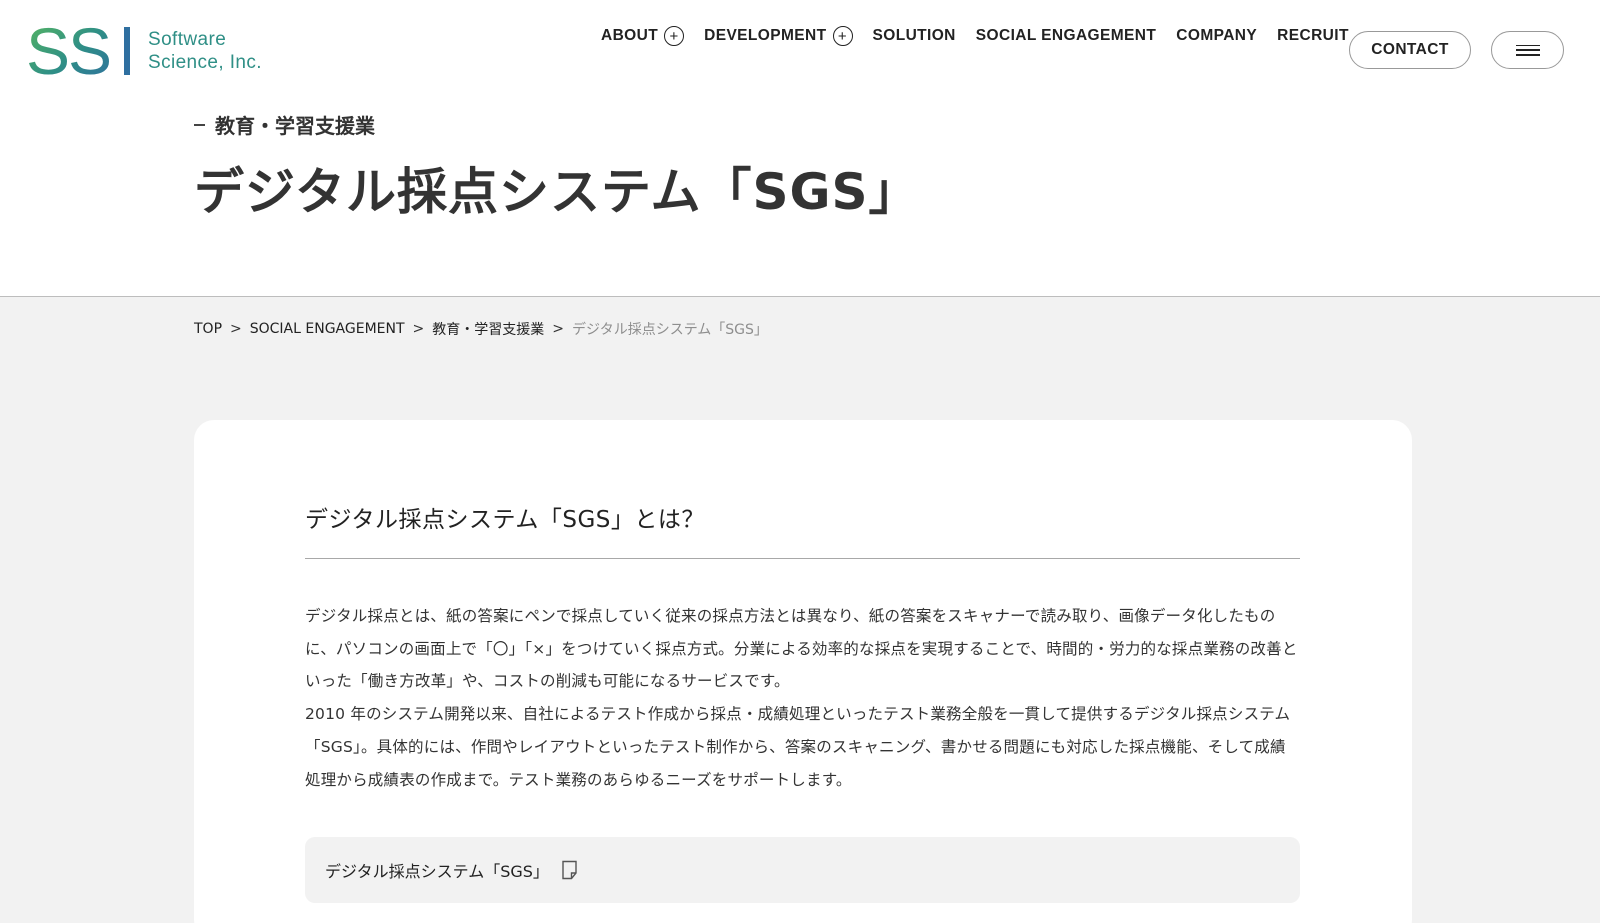 This screenshot has height=923, width=1600. Describe the element at coordinates (765, 35) in the screenshot. I see `nav-item-label: DEVELOPMENT` at that location.